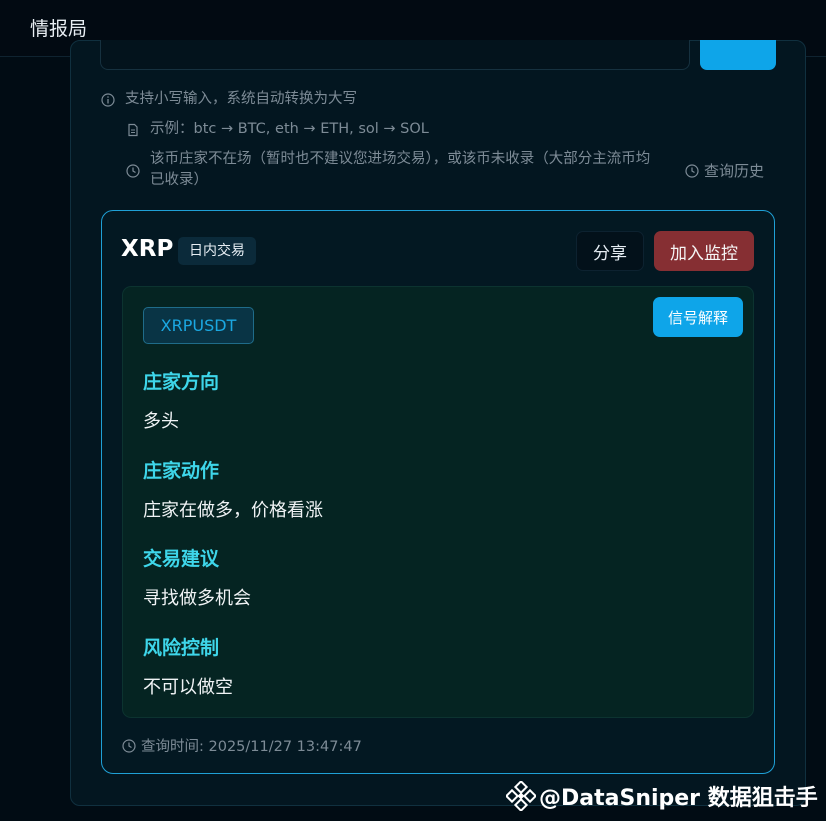 This screenshot has width=826, height=821. Describe the element at coordinates (197, 598) in the screenshot. I see `section-value-advice: 寻找做多机会` at that location.